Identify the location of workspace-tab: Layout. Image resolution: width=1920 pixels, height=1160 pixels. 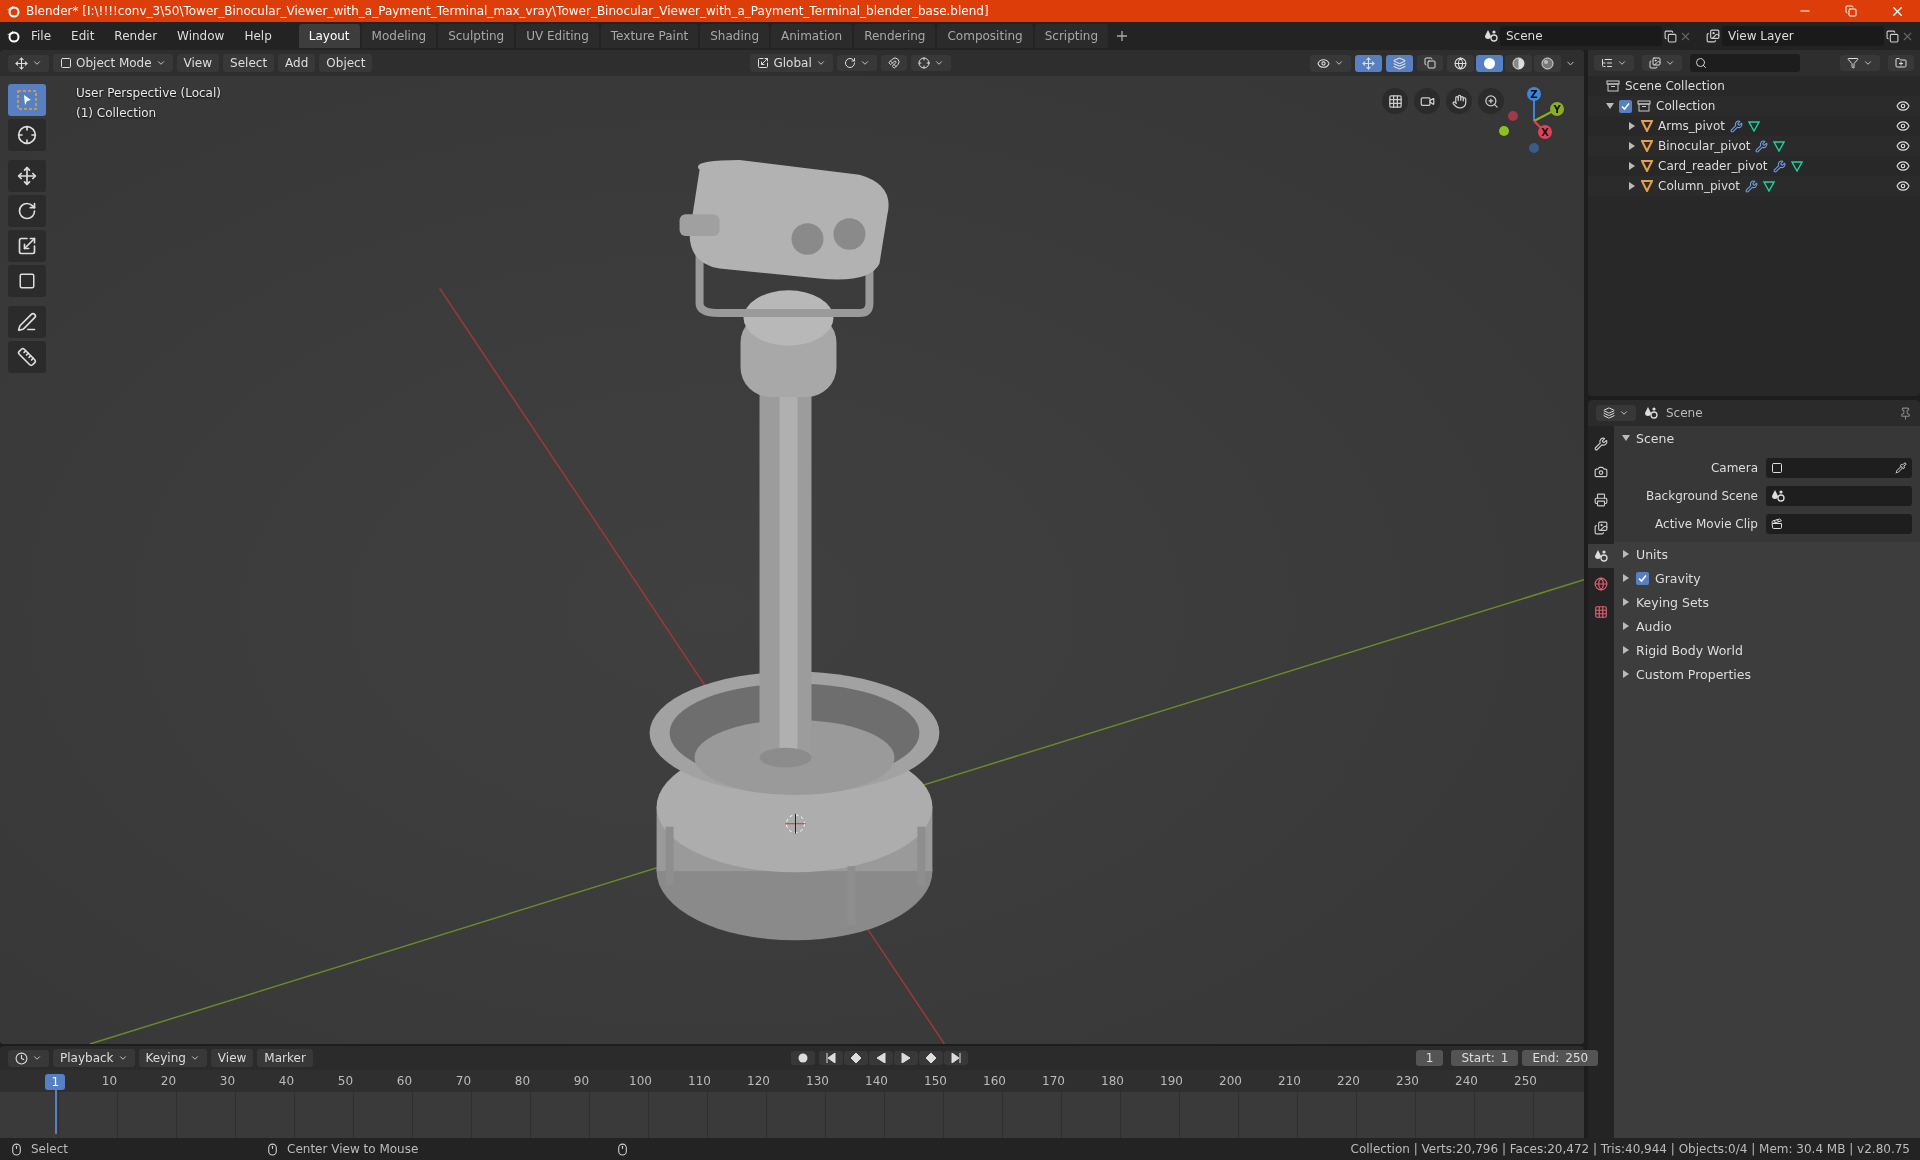
(329, 36).